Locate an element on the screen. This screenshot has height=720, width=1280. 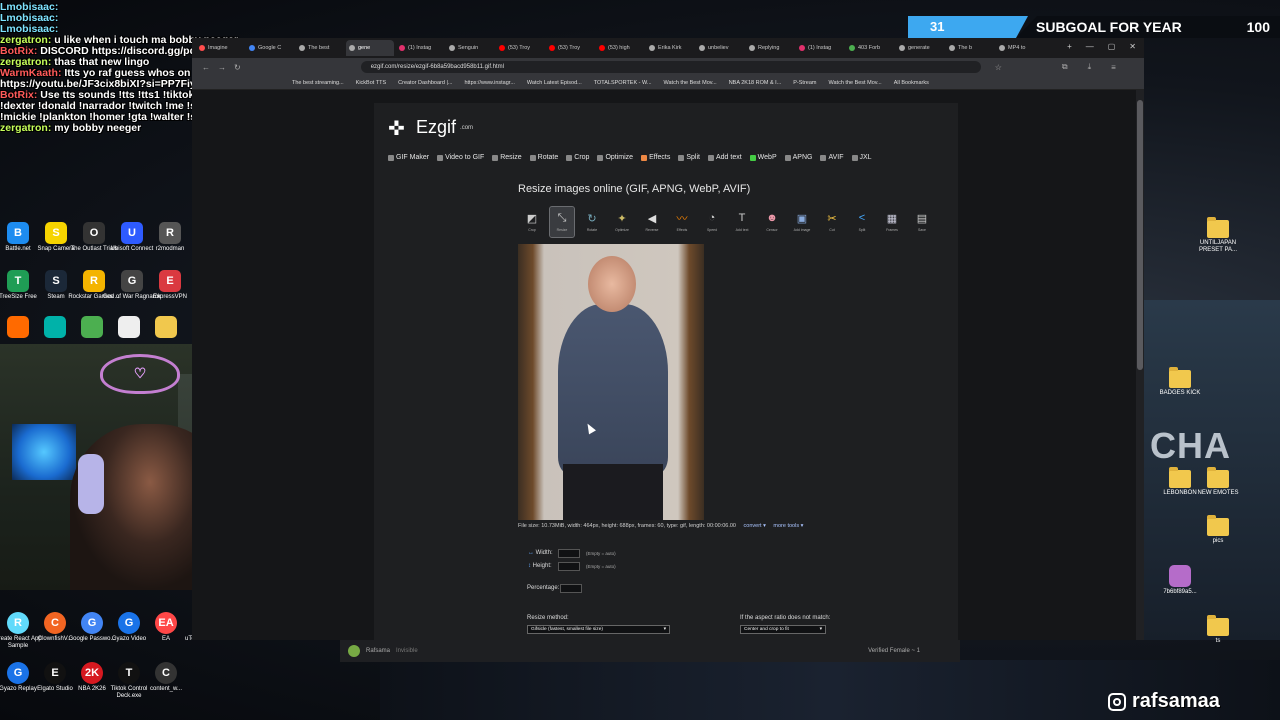
browser-tab: Replying is located at coordinates (770, 48).